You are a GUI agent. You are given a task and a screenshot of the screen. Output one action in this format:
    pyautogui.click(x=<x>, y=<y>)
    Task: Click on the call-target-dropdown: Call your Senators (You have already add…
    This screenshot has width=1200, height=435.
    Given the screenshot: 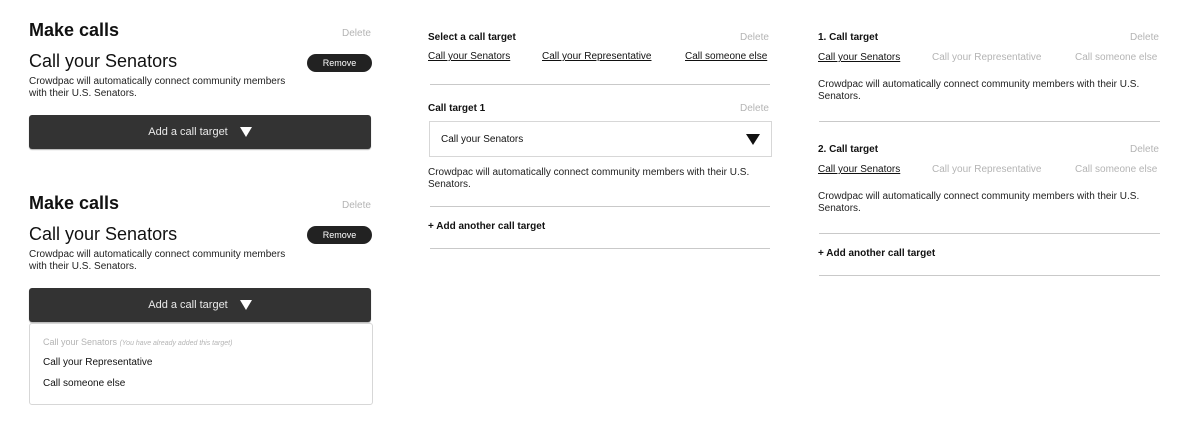 What is the action you would take?
    pyautogui.click(x=201, y=364)
    